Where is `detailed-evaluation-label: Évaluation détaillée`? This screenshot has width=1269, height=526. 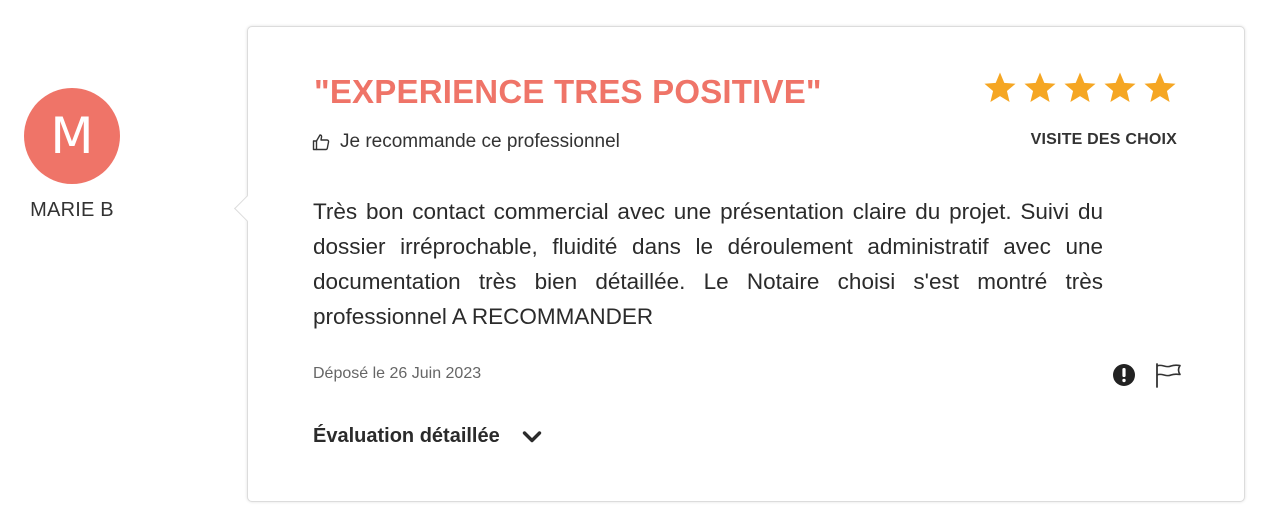 detailed-evaluation-label: Évaluation détaillée is located at coordinates (406, 436).